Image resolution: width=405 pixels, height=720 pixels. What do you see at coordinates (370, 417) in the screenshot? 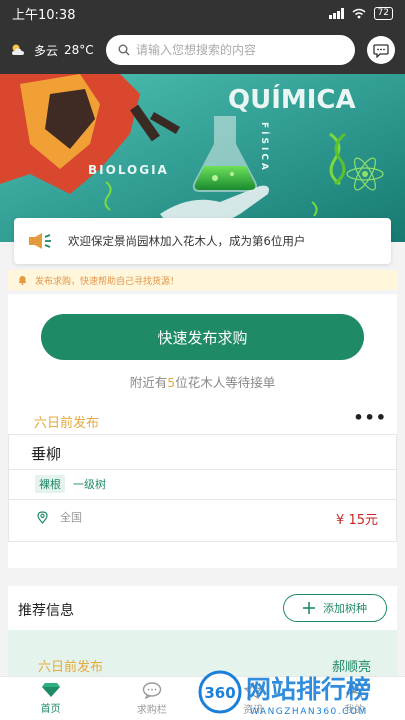
I see `more-options-icon: •••` at bounding box center [370, 417].